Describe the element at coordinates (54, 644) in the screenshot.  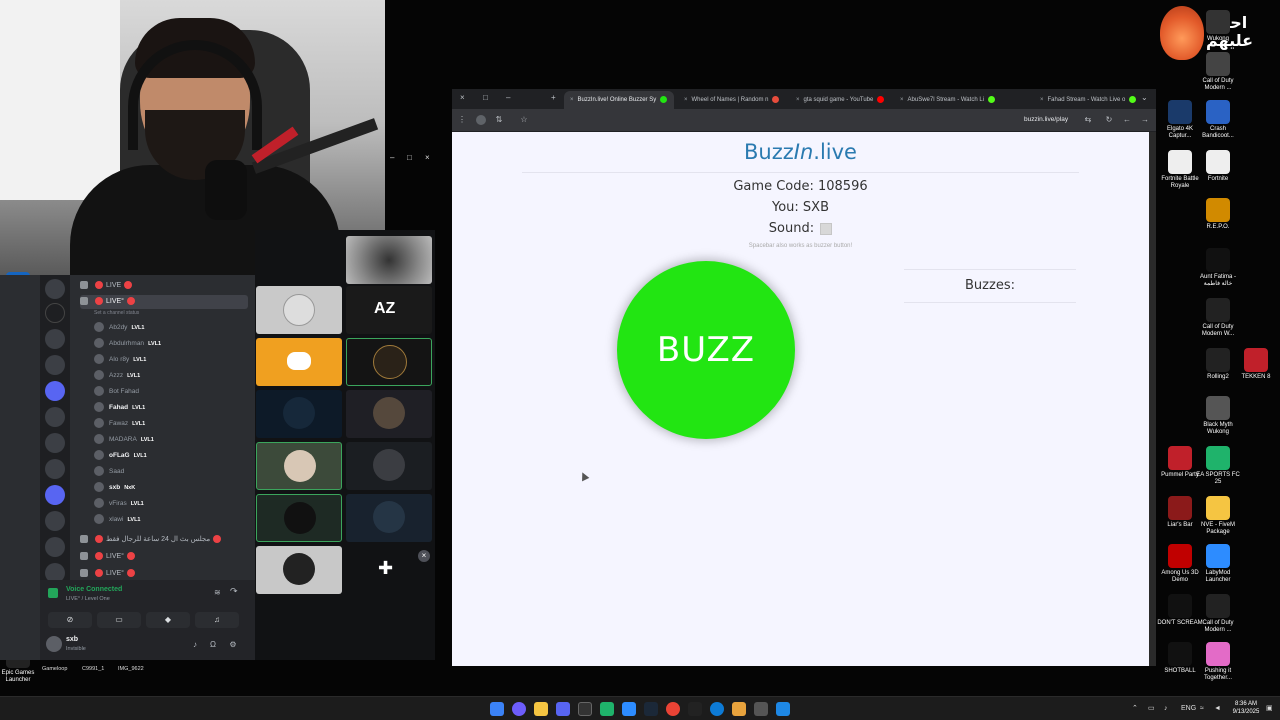
I see `avatar` at that location.